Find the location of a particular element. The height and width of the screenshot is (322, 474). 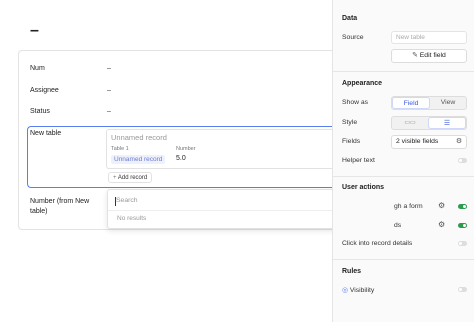

visibility-icon: ◎ is located at coordinates (345, 290).